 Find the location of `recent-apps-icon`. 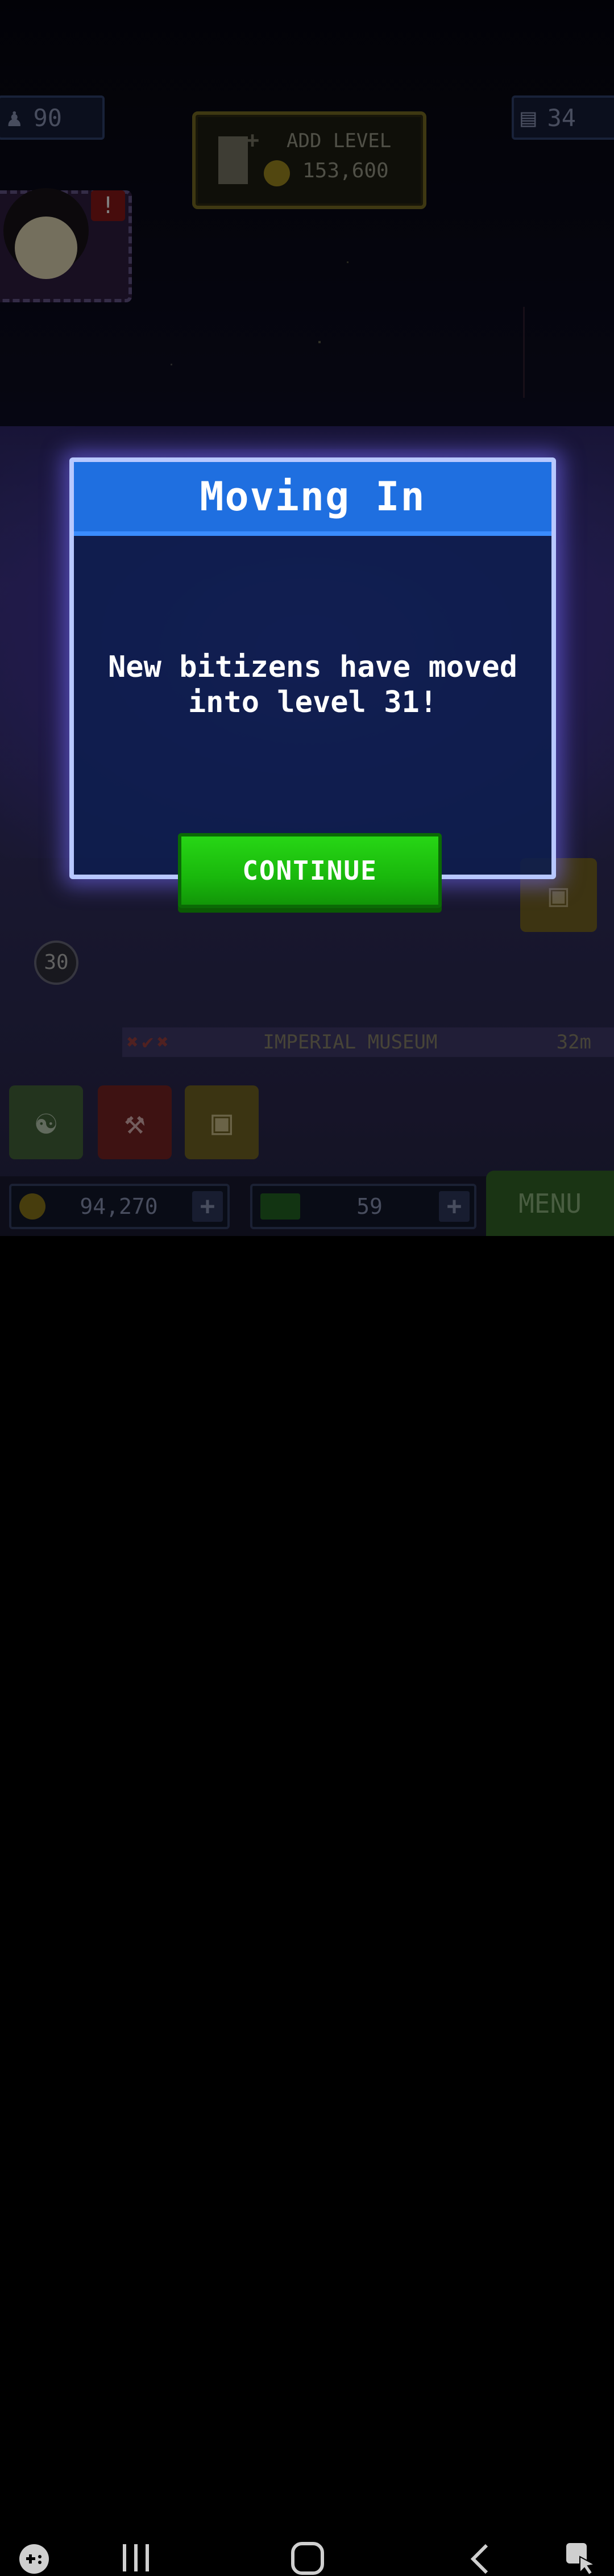

recent-apps-icon is located at coordinates (136, 2558).